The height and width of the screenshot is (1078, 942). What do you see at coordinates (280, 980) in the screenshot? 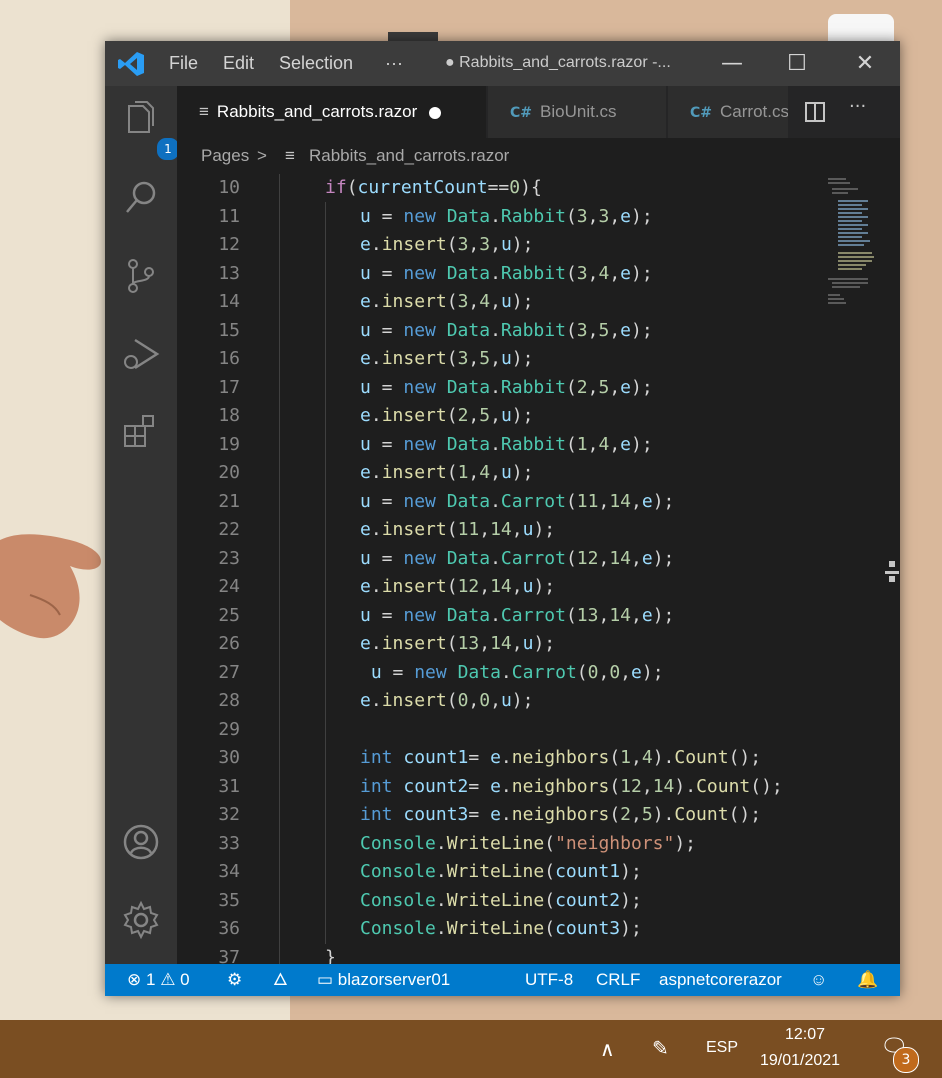
I see `flame-icon: 🜂` at bounding box center [280, 980].